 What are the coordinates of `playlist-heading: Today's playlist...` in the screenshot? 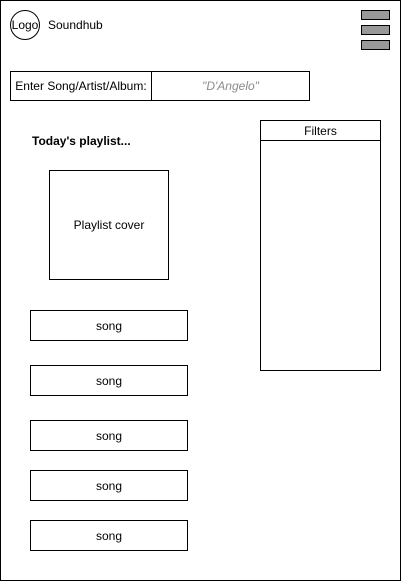 It's located at (81, 141).